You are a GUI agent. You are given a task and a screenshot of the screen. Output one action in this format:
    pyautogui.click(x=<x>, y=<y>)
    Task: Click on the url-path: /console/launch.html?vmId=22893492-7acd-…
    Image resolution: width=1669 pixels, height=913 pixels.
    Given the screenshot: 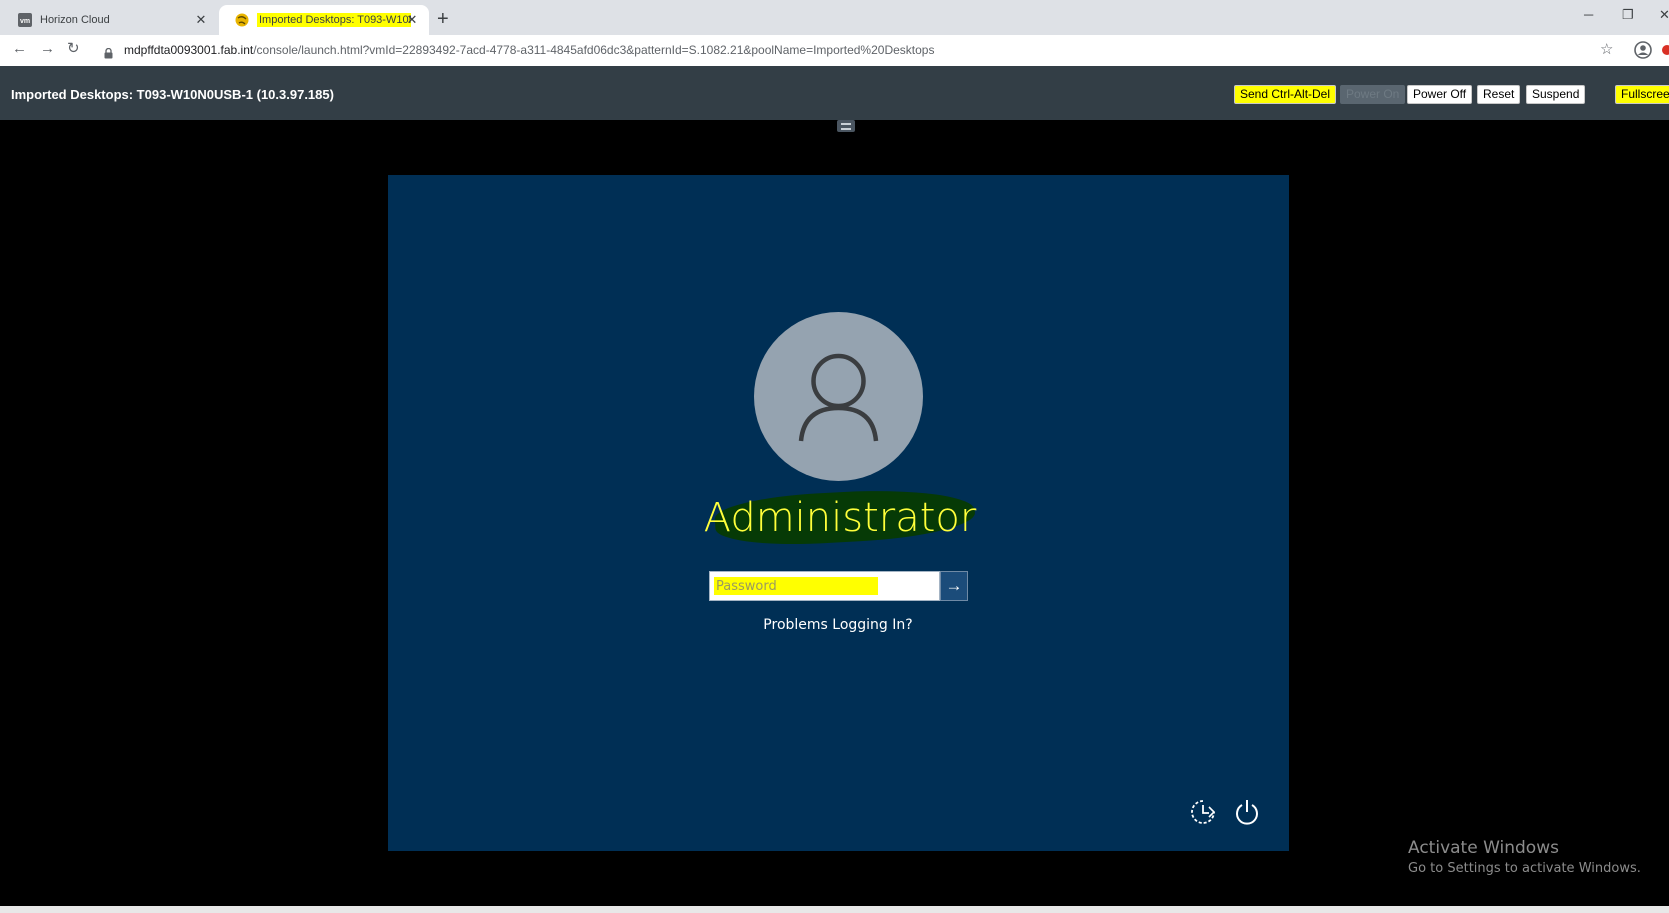 What is the action you would take?
    pyautogui.click(x=594, y=50)
    